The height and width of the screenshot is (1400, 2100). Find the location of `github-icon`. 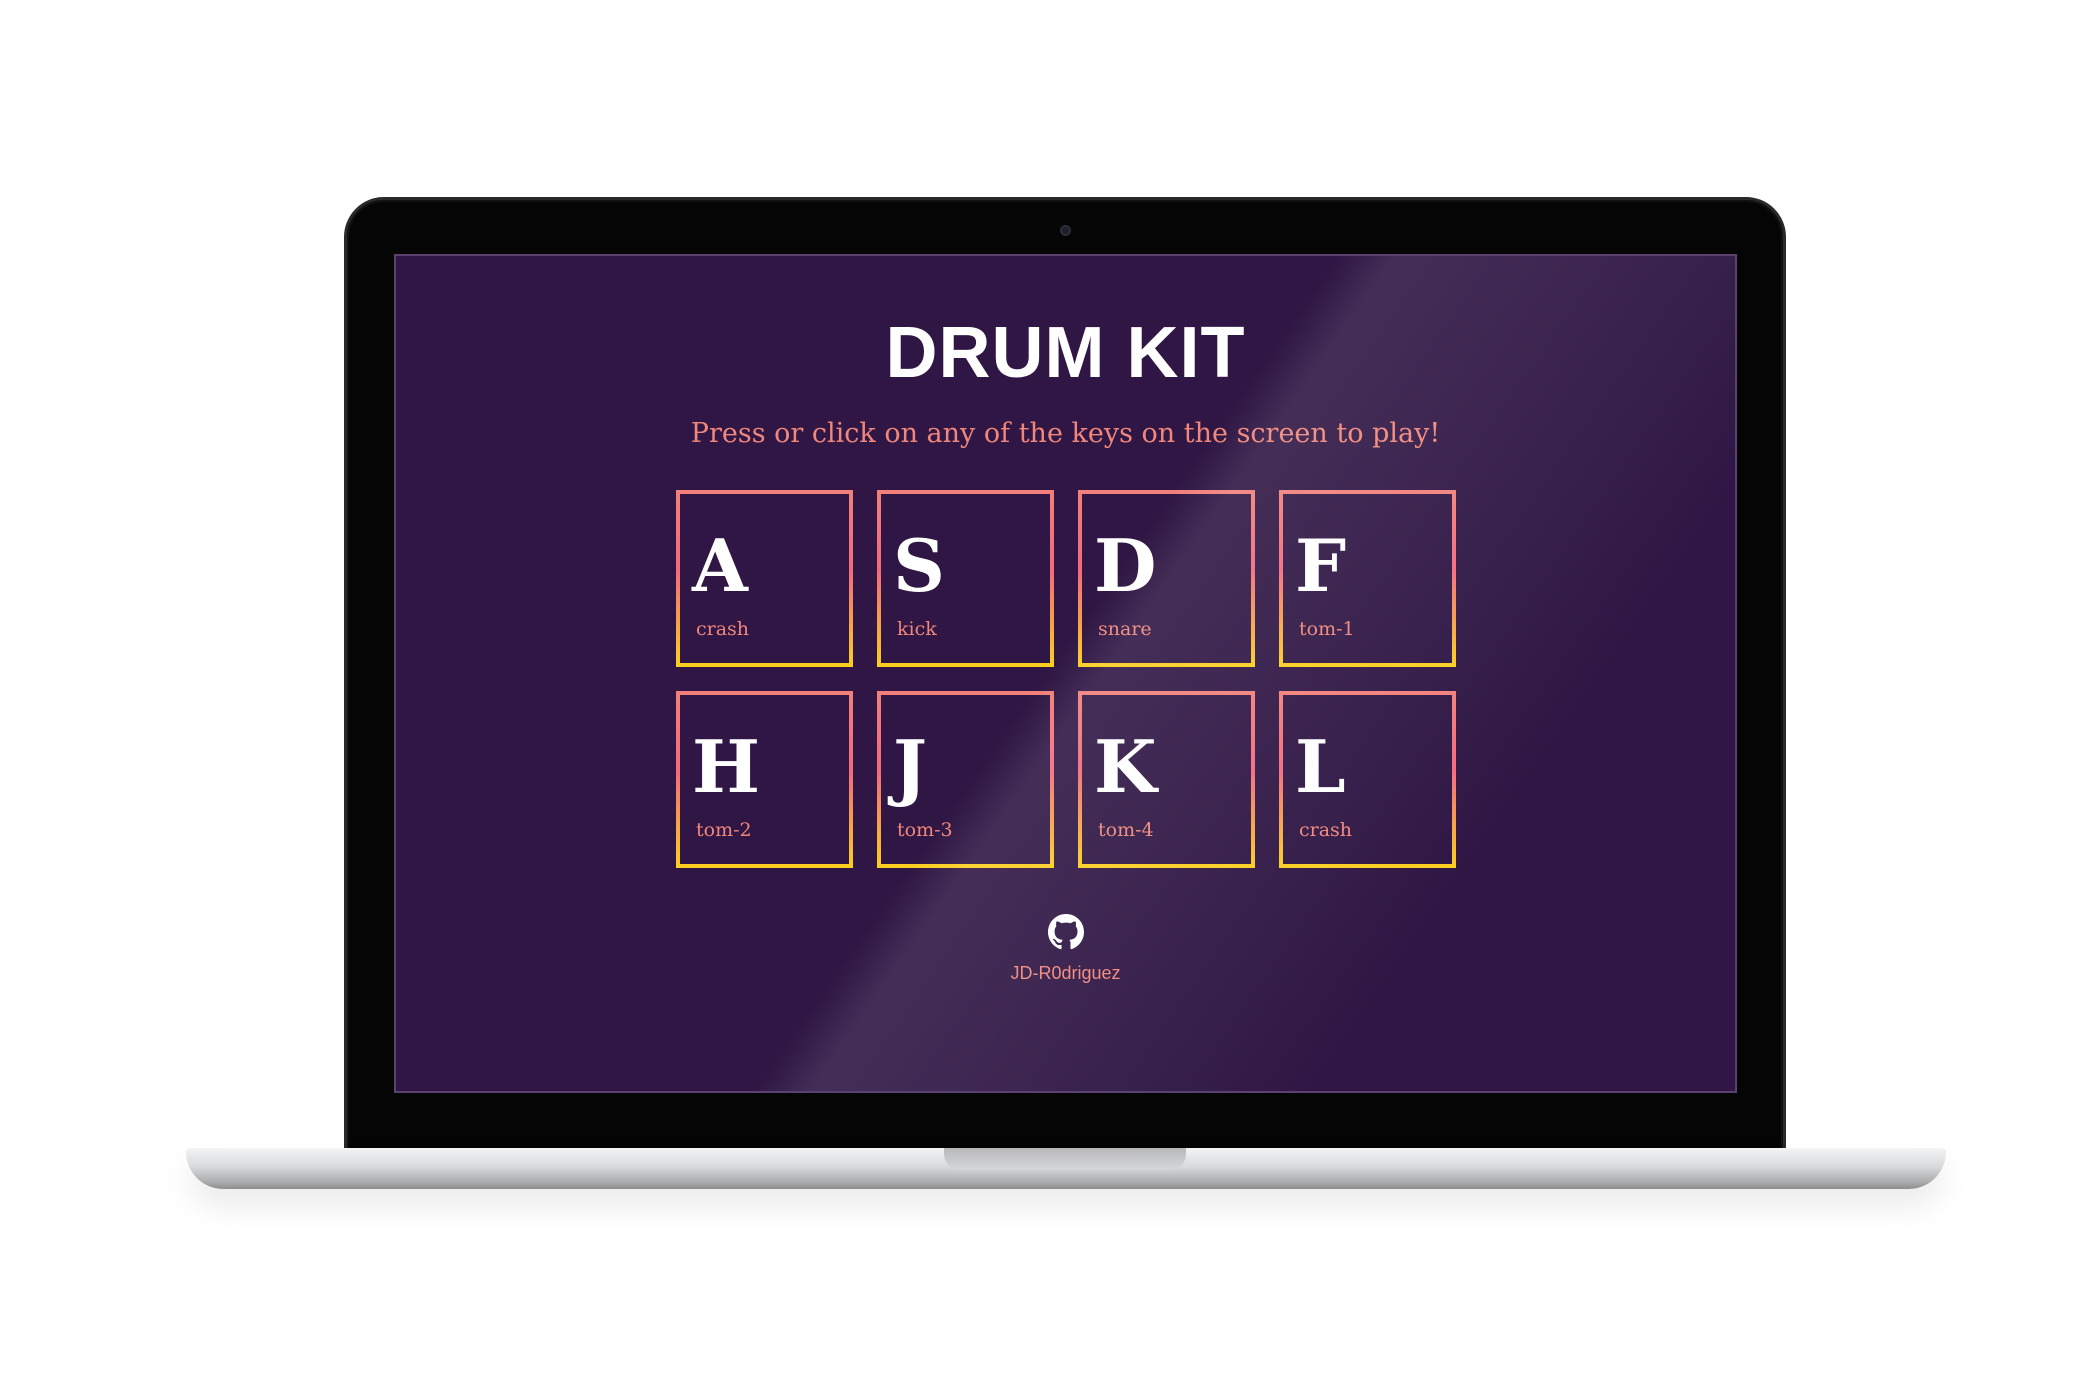

github-icon is located at coordinates (1065, 932).